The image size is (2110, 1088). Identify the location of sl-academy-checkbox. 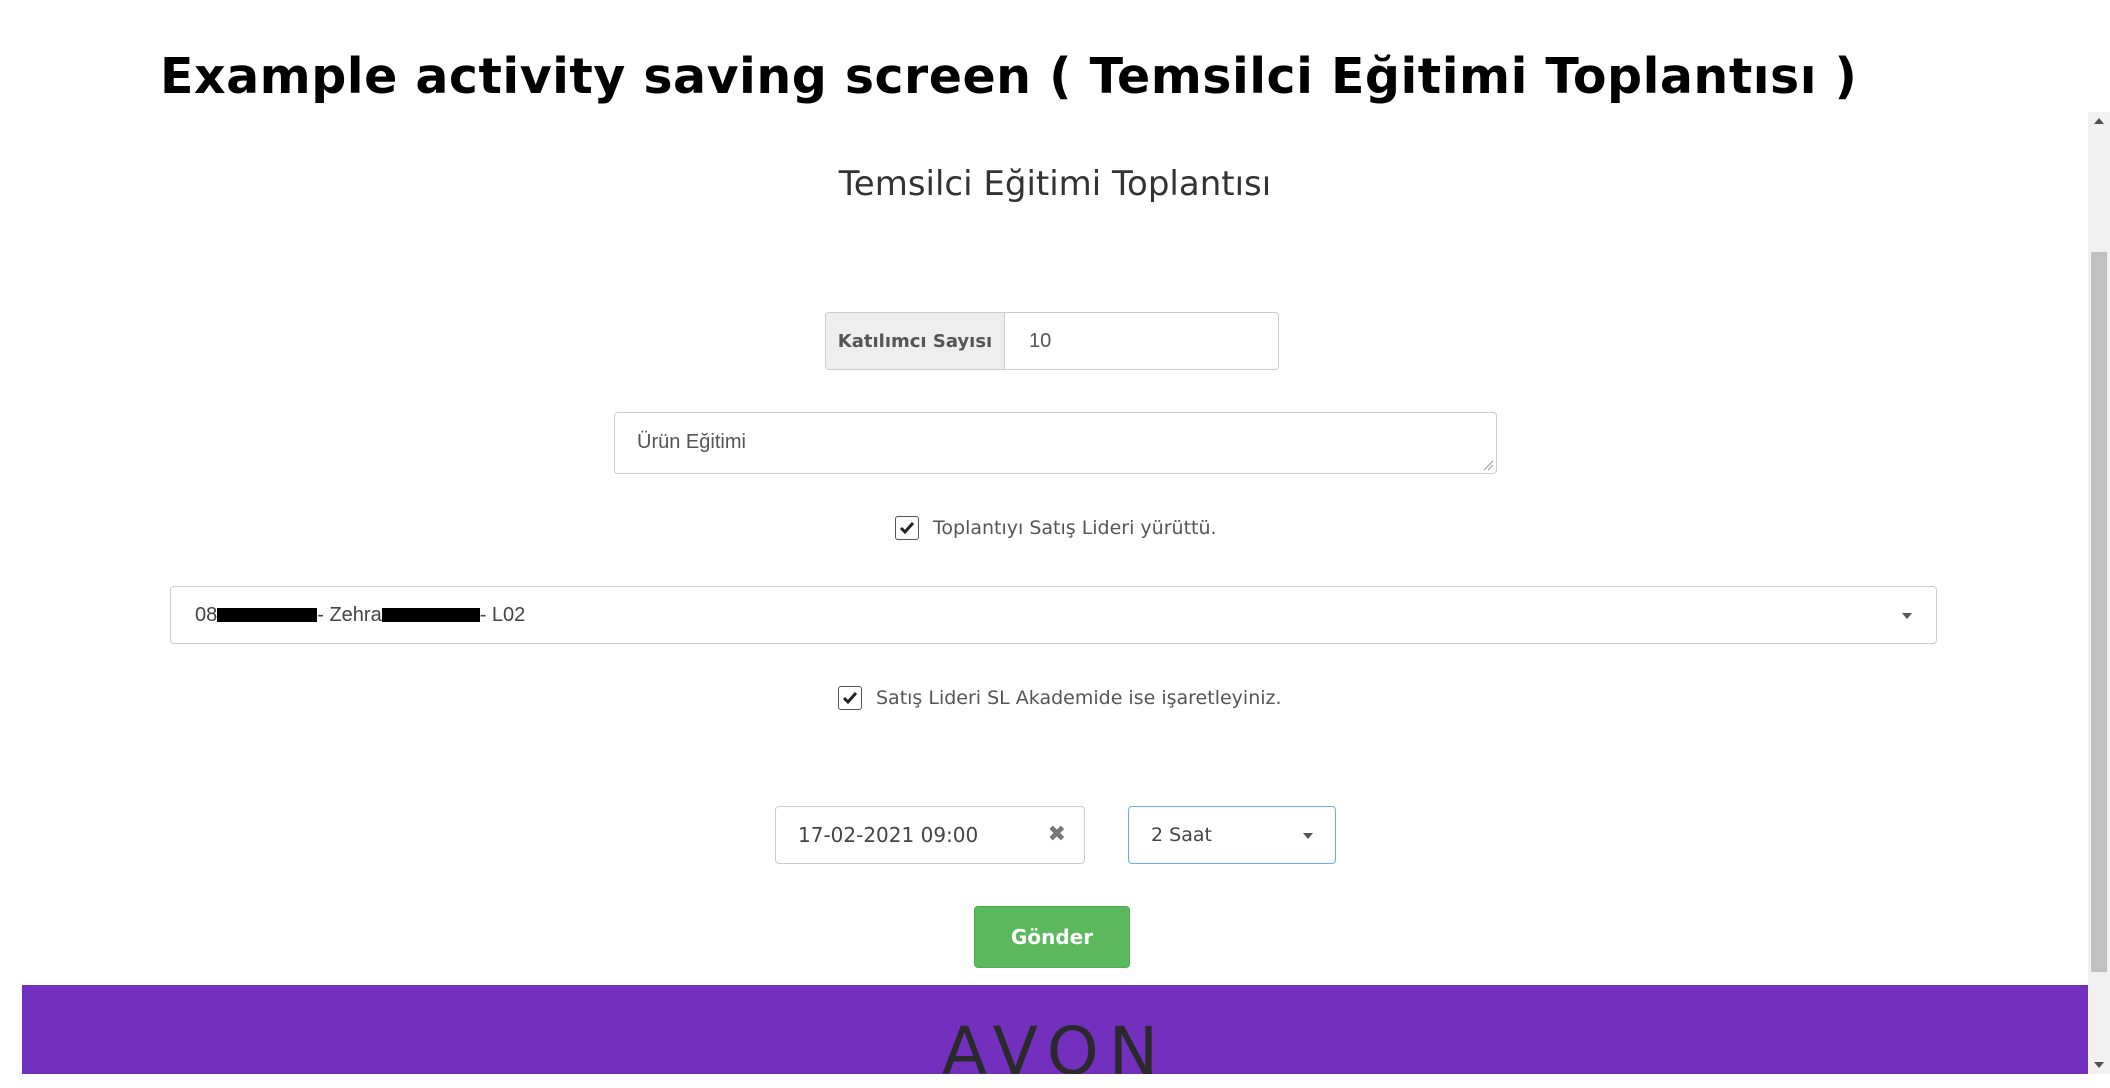
(850, 698).